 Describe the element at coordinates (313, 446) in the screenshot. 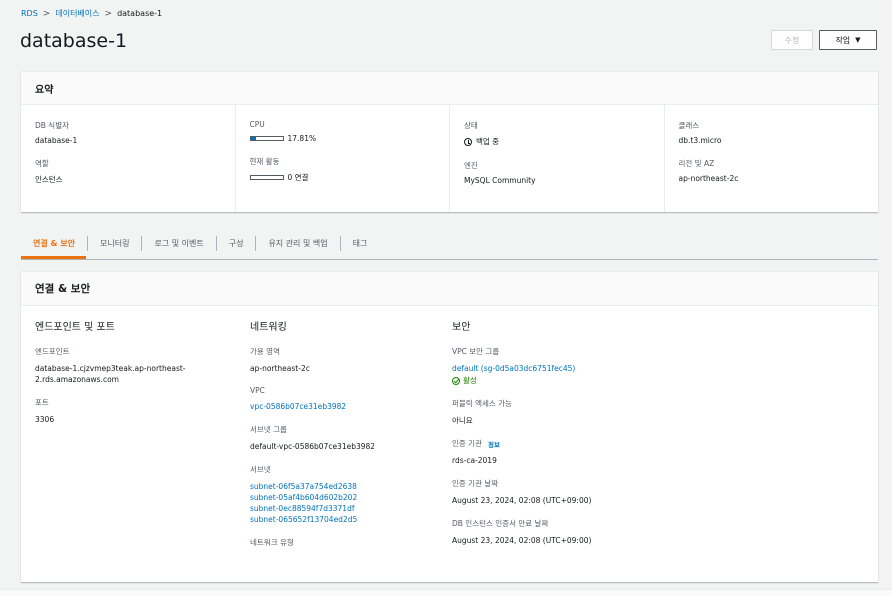

I see `subnet-group-value: default-vpc-0586b07ce31eb3982` at that location.